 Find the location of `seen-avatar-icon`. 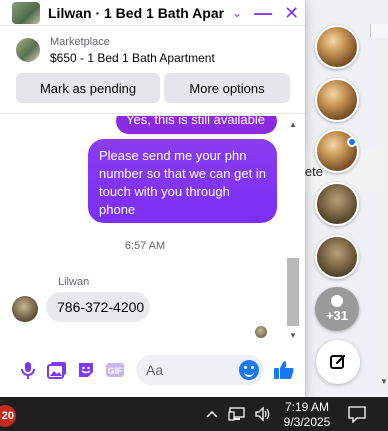

seen-avatar-icon is located at coordinates (261, 332).